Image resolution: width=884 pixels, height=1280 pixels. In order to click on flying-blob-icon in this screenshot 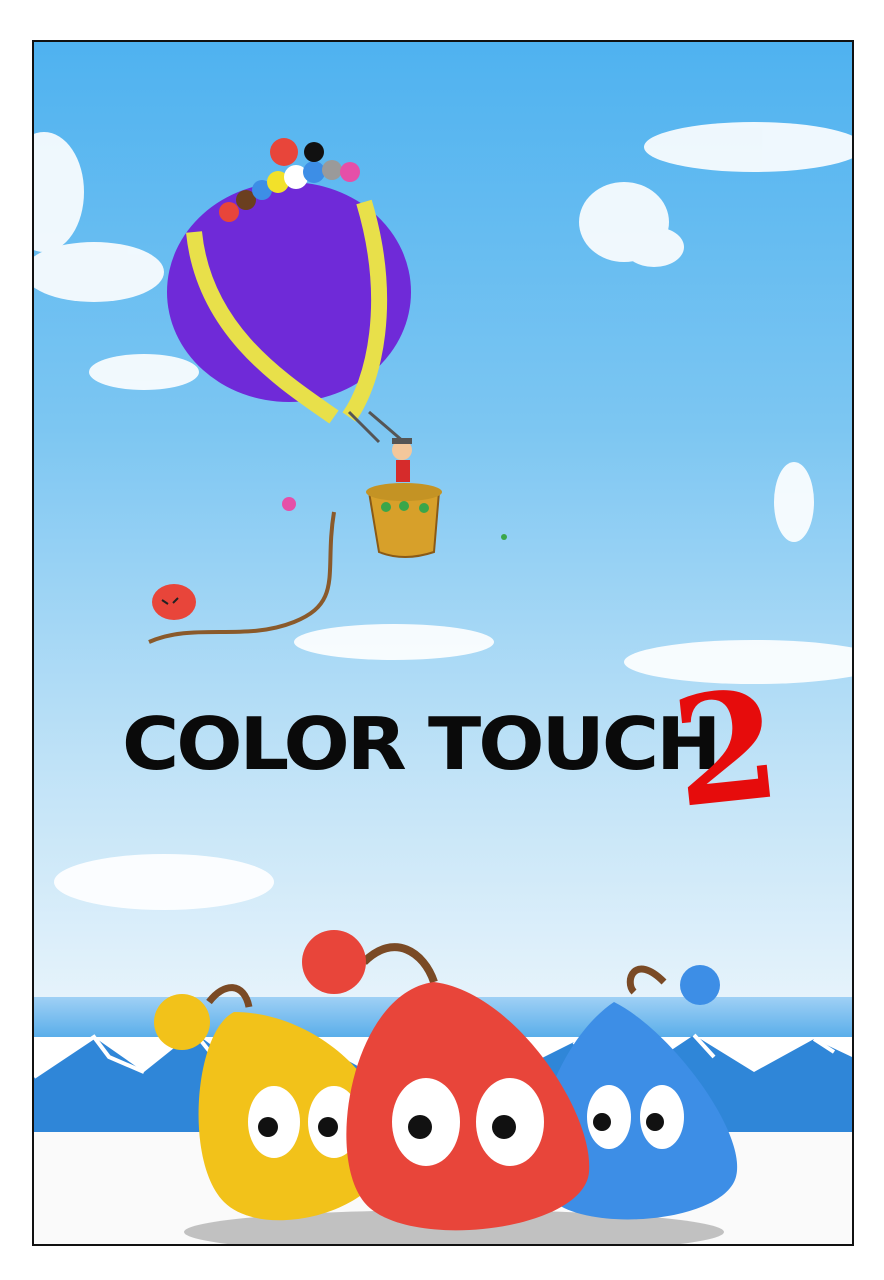, I will do `click(174, 602)`.